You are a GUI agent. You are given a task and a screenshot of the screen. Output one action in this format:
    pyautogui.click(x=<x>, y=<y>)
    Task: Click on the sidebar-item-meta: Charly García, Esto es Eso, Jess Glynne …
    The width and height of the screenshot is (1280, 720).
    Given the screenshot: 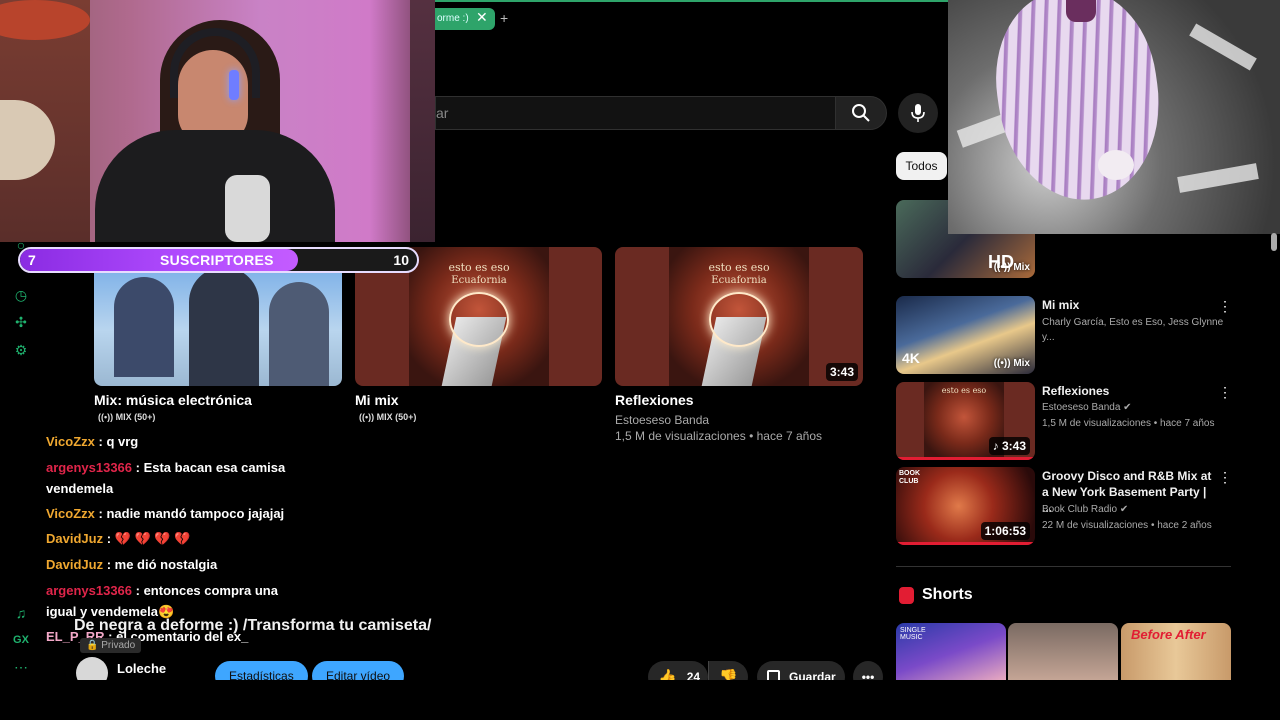 What is the action you would take?
    pyautogui.click(x=1133, y=330)
    